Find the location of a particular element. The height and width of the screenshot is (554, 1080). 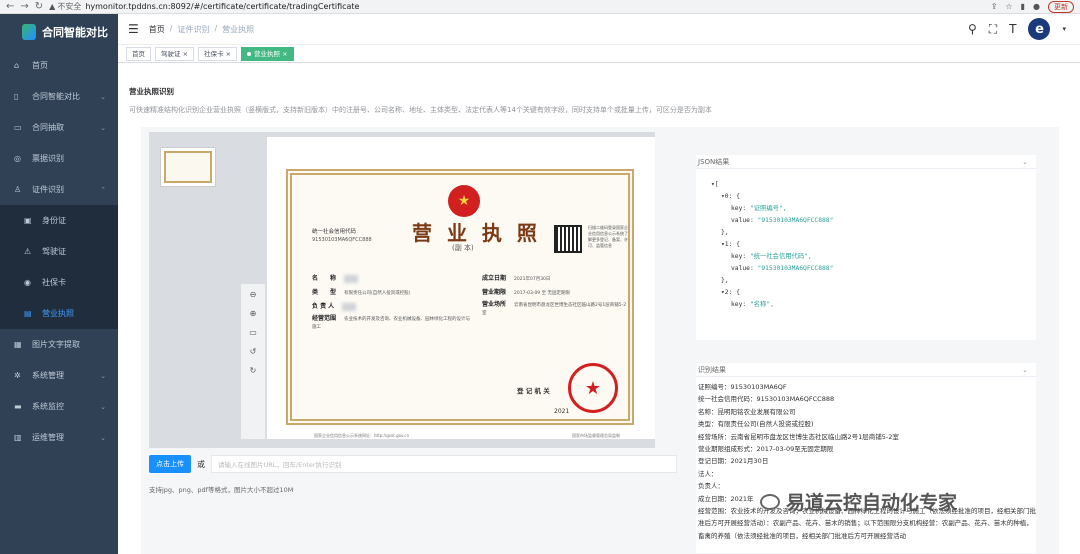

avatar: e is located at coordinates (1039, 29).